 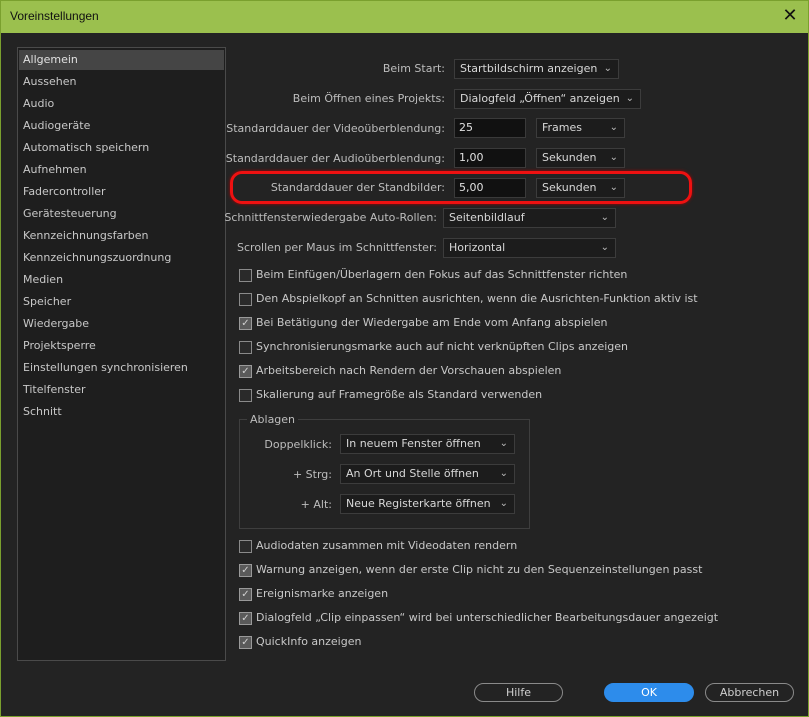 What do you see at coordinates (418, 503) in the screenshot?
I see `alt-value: Neue Registerkarte öffnen` at bounding box center [418, 503].